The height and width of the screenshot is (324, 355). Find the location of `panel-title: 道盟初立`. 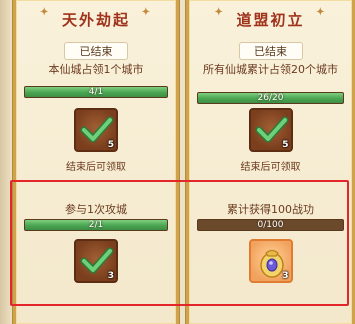

panel-title: 道盟初立 is located at coordinates (270, 19).